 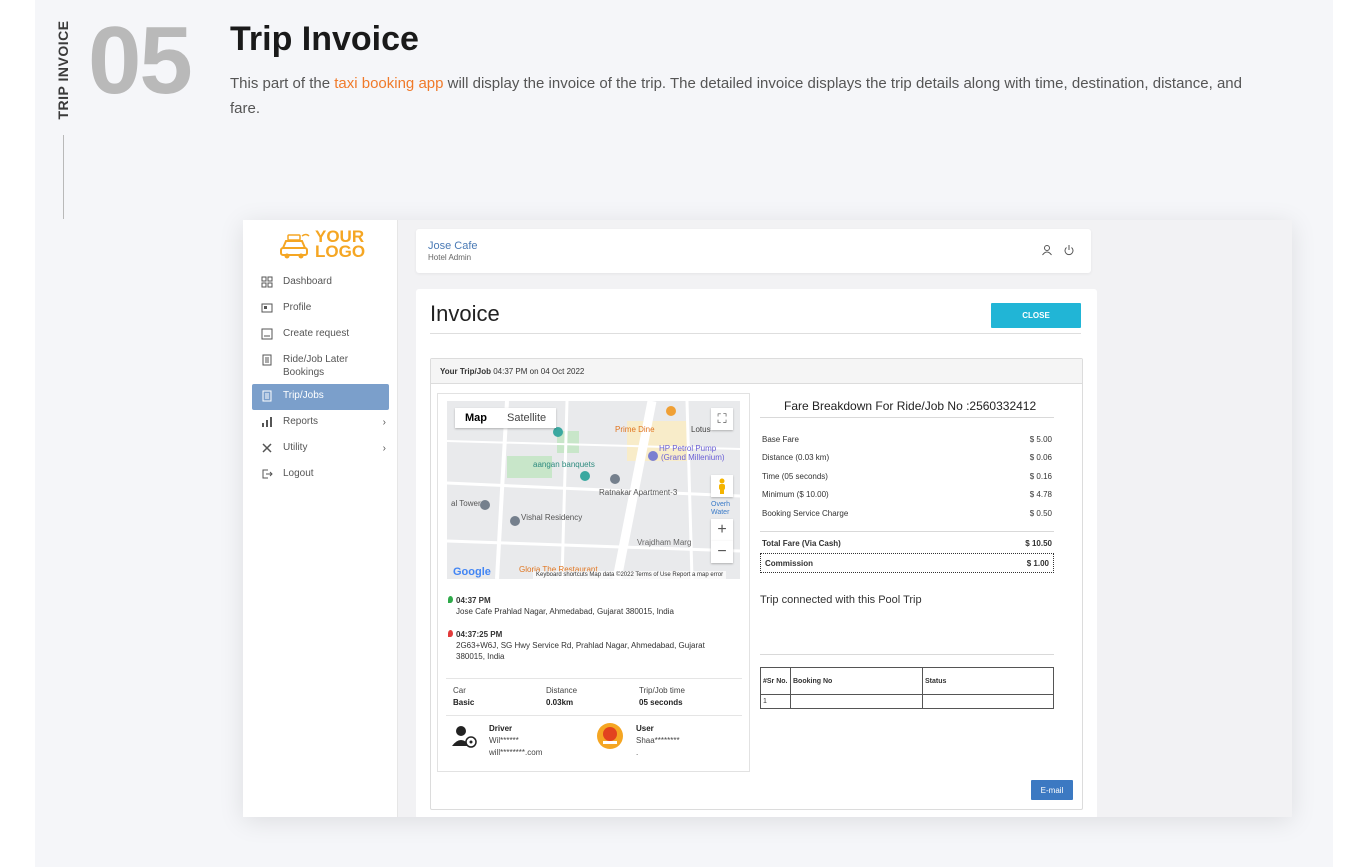 I want to click on sidebar-item-logout: Logout, so click(x=320, y=475).